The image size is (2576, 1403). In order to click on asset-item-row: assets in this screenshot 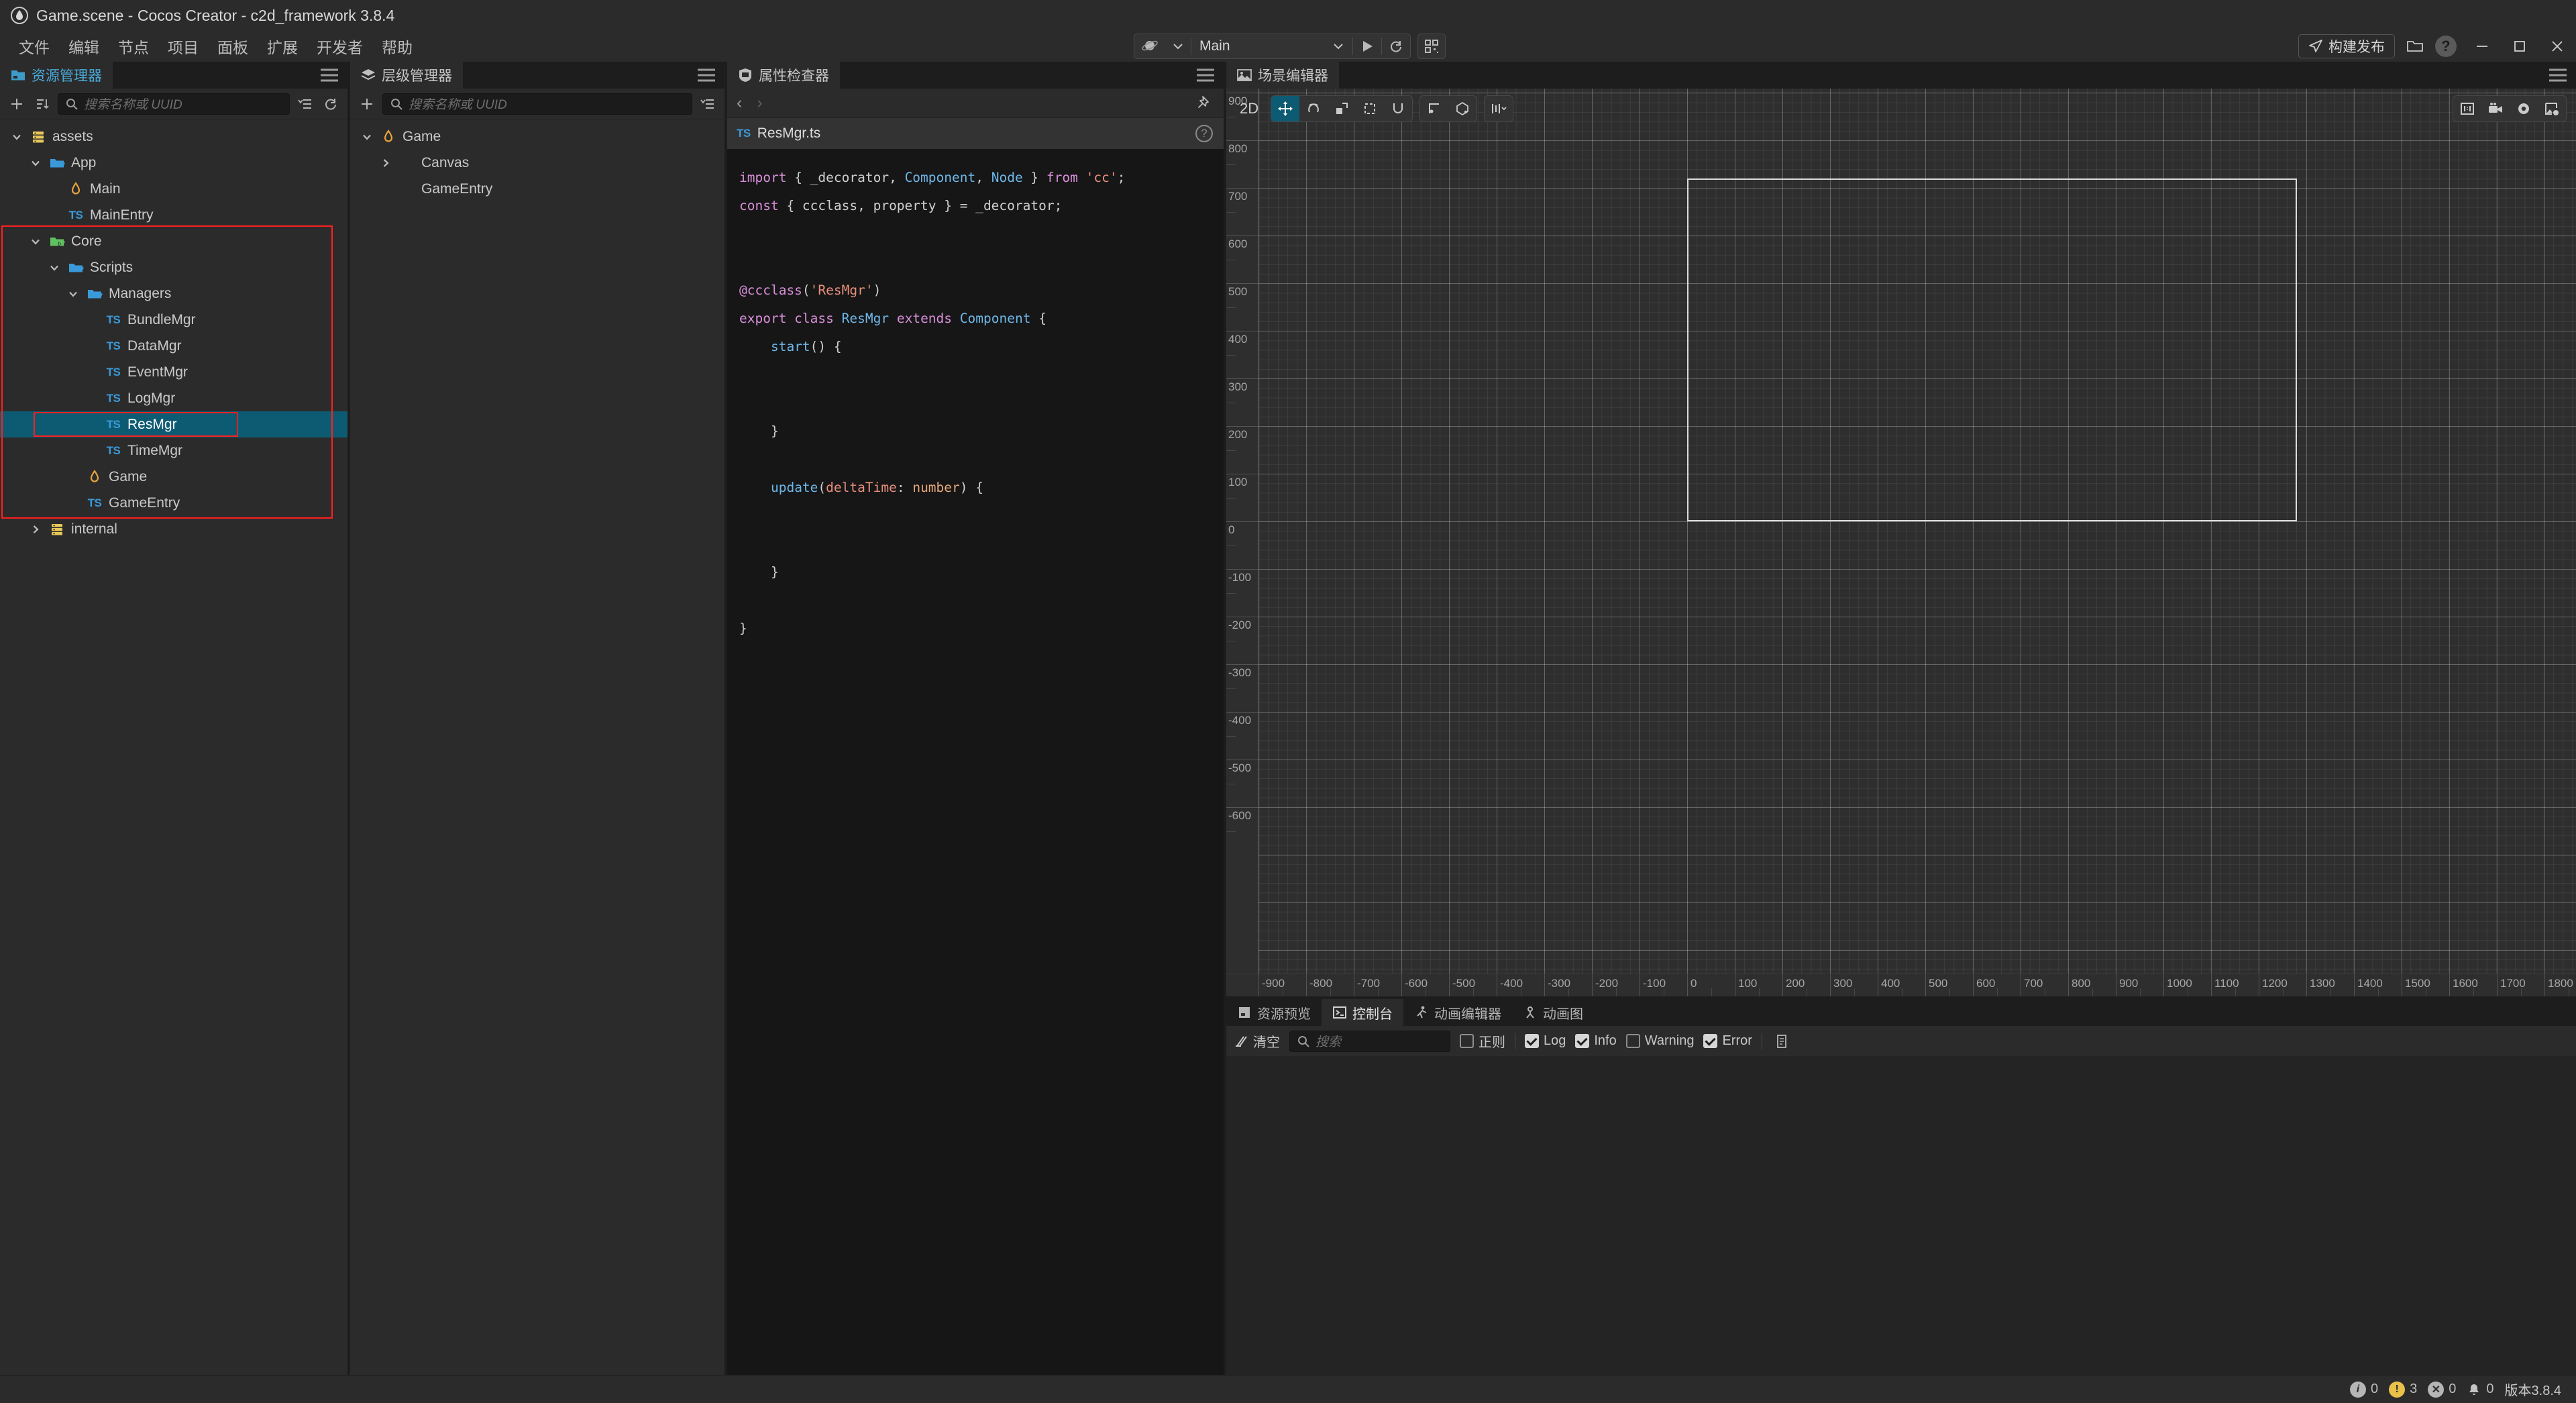, I will do `click(173, 137)`.